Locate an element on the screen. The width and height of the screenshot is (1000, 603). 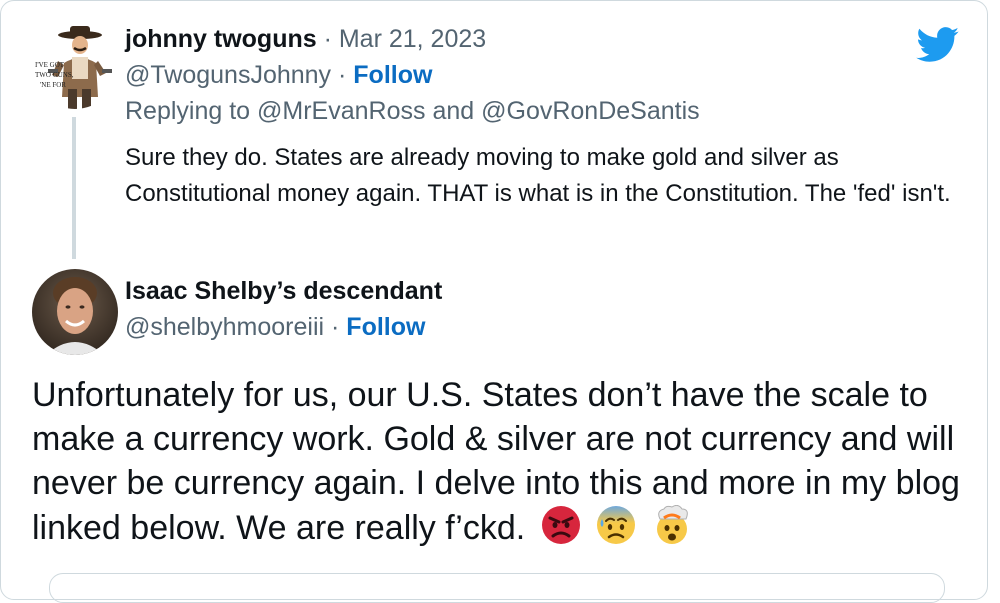
avatar-isaac-shelby is located at coordinates (75, 312).